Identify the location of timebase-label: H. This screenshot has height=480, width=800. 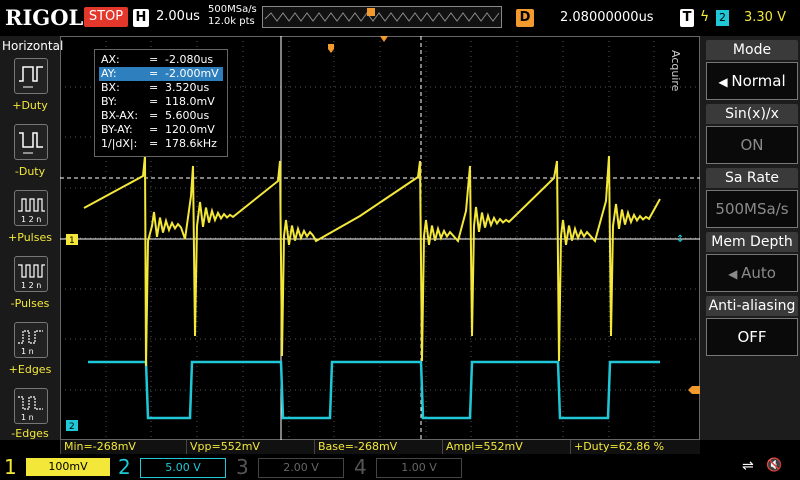
(141, 18).